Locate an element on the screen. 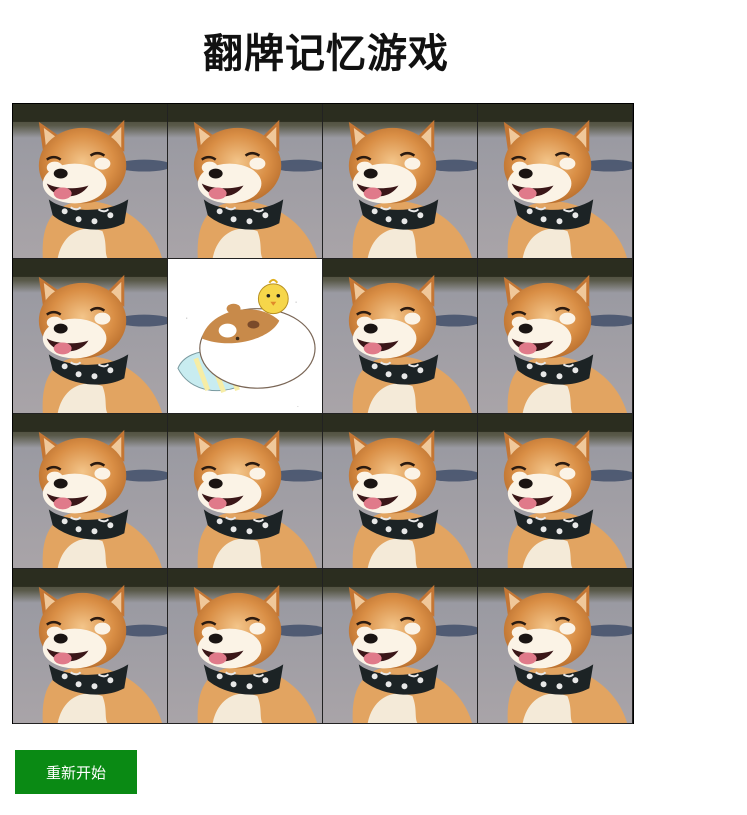  card-face-up: · · · is located at coordinates (245, 336).